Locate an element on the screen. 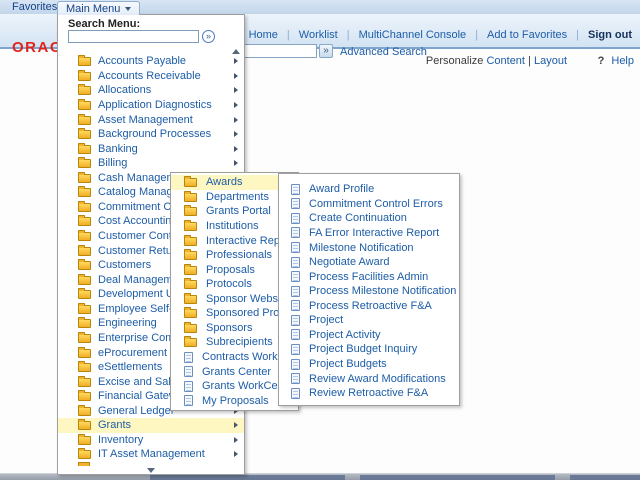 The width and height of the screenshot is (640, 480). menu-item: Negotiate Award is located at coordinates (369, 262).